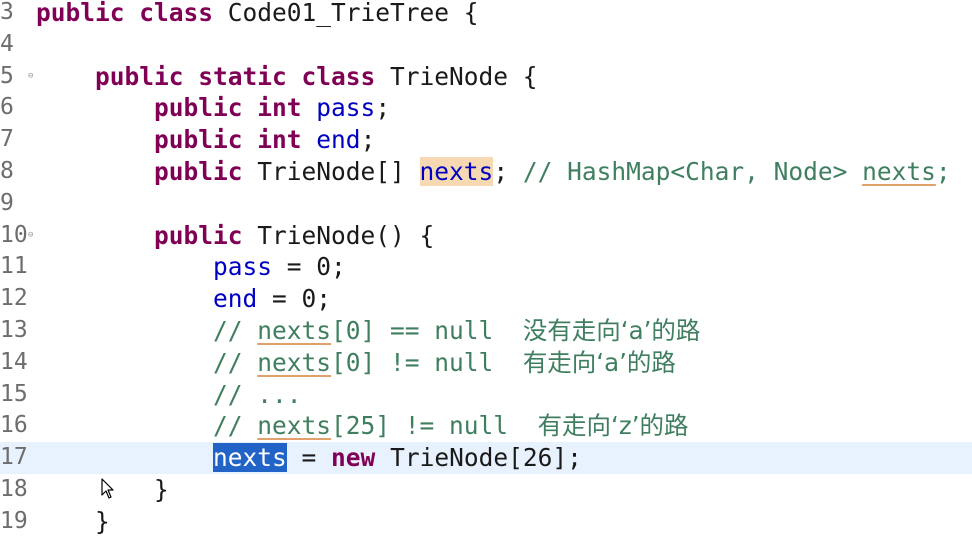 Image resolution: width=972 pixels, height=551 pixels. What do you see at coordinates (427, 362) in the screenshot?
I see `code-token: [0] != null` at bounding box center [427, 362].